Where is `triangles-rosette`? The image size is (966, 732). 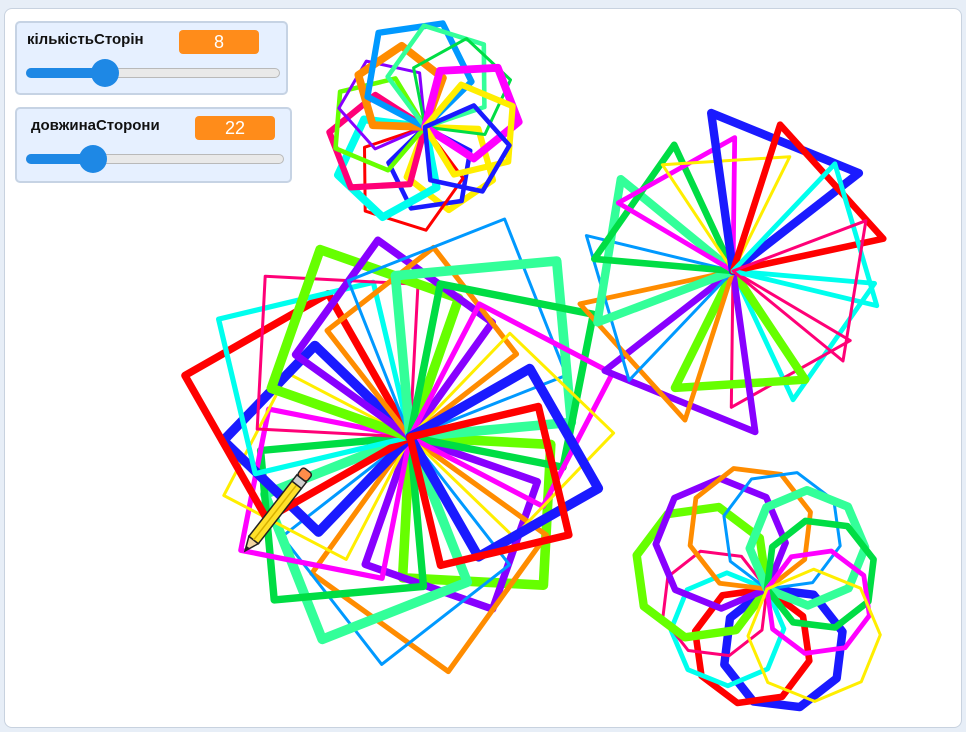
triangles-rosette is located at coordinates (732, 272).